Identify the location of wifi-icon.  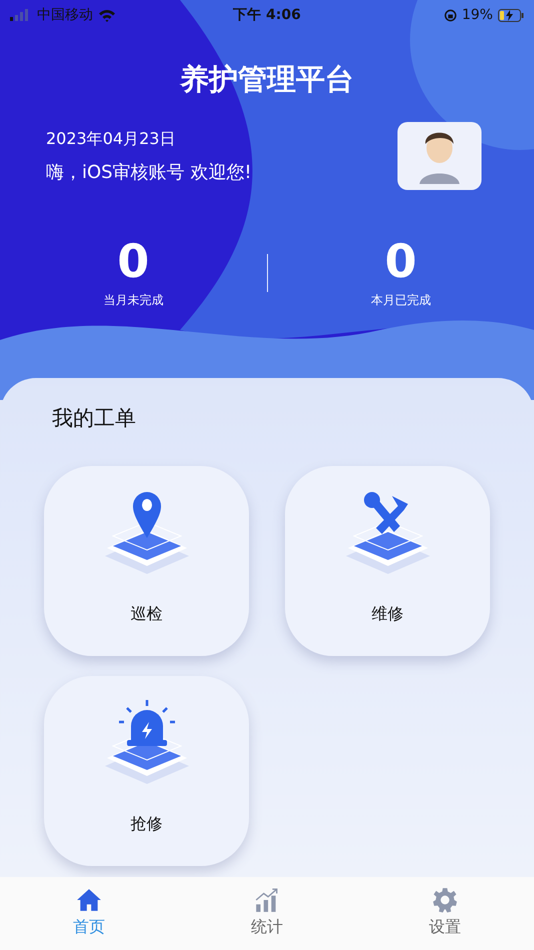
(107, 15).